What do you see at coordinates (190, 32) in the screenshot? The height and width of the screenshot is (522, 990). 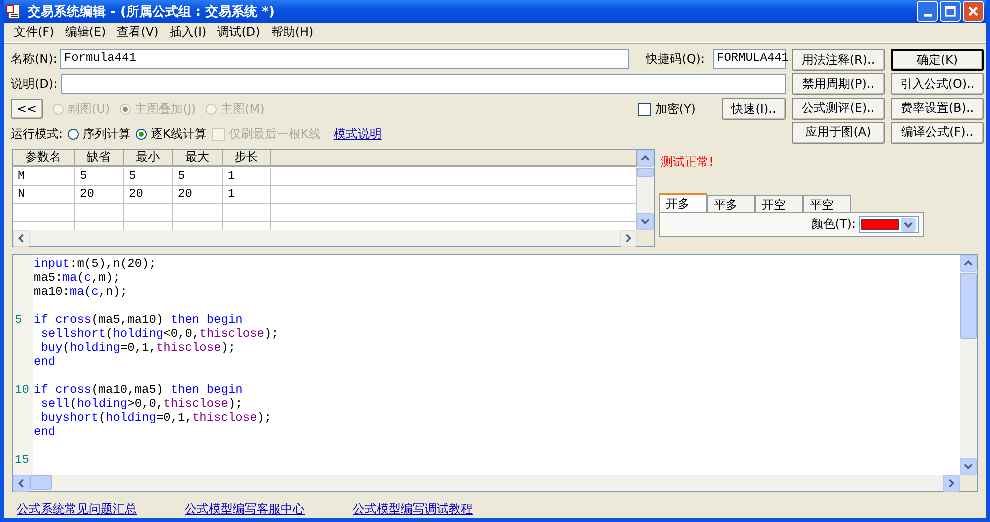 I see `menu-item: 插入(I)` at bounding box center [190, 32].